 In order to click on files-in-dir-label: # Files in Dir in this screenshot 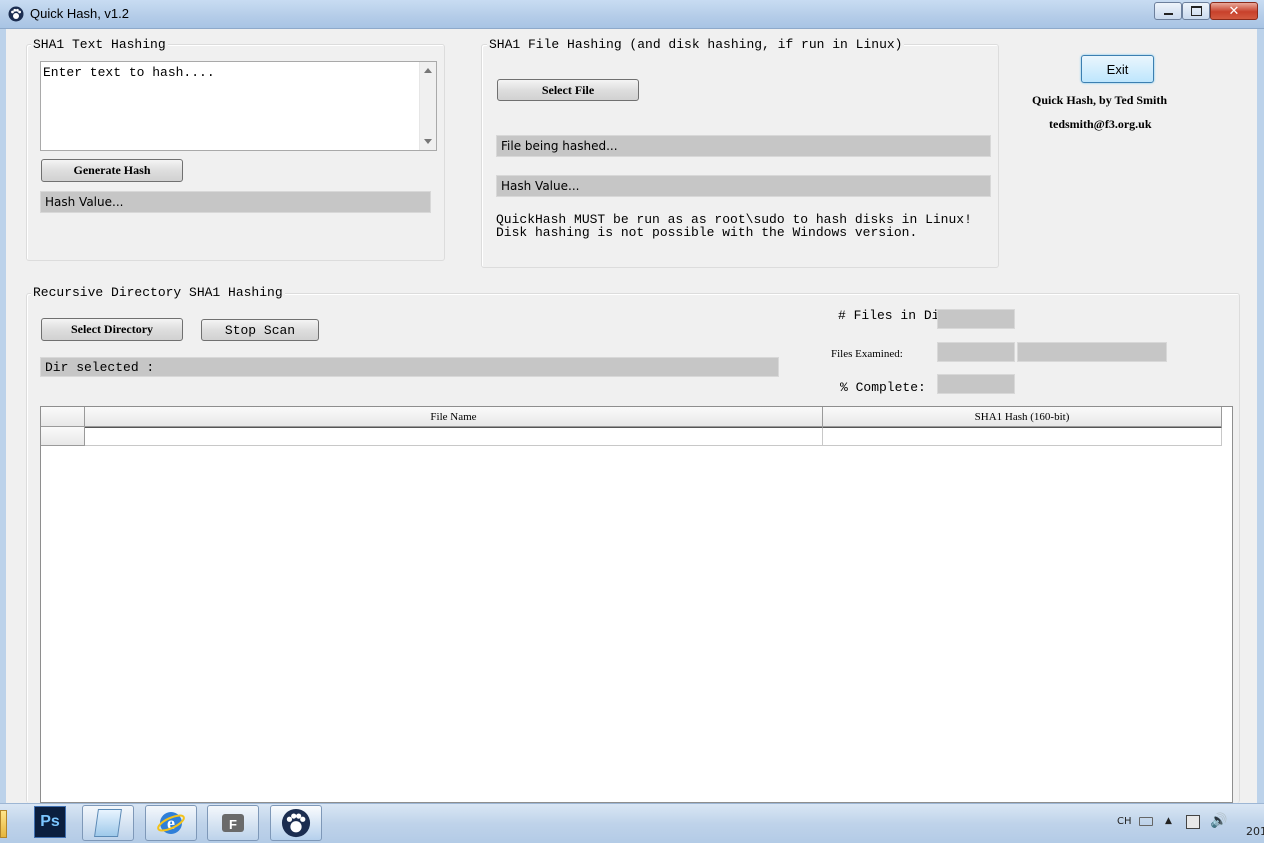, I will do `click(893, 315)`.